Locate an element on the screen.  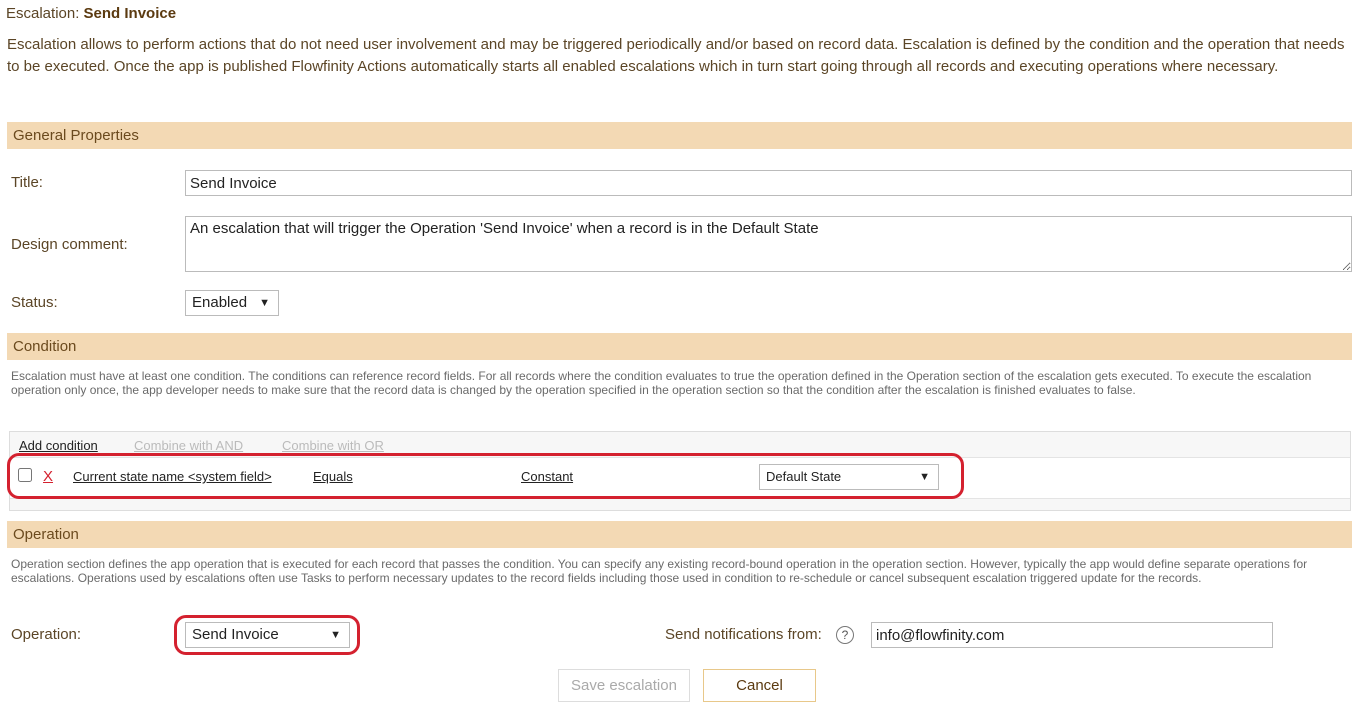
combine-and-link: Combine with AND is located at coordinates (188, 445).